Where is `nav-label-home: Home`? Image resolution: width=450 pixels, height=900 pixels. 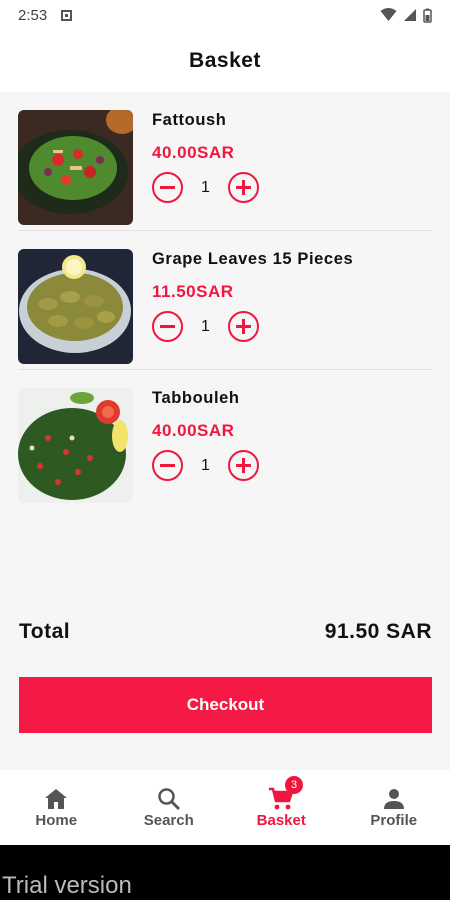
nav-label-home: Home is located at coordinates (56, 820).